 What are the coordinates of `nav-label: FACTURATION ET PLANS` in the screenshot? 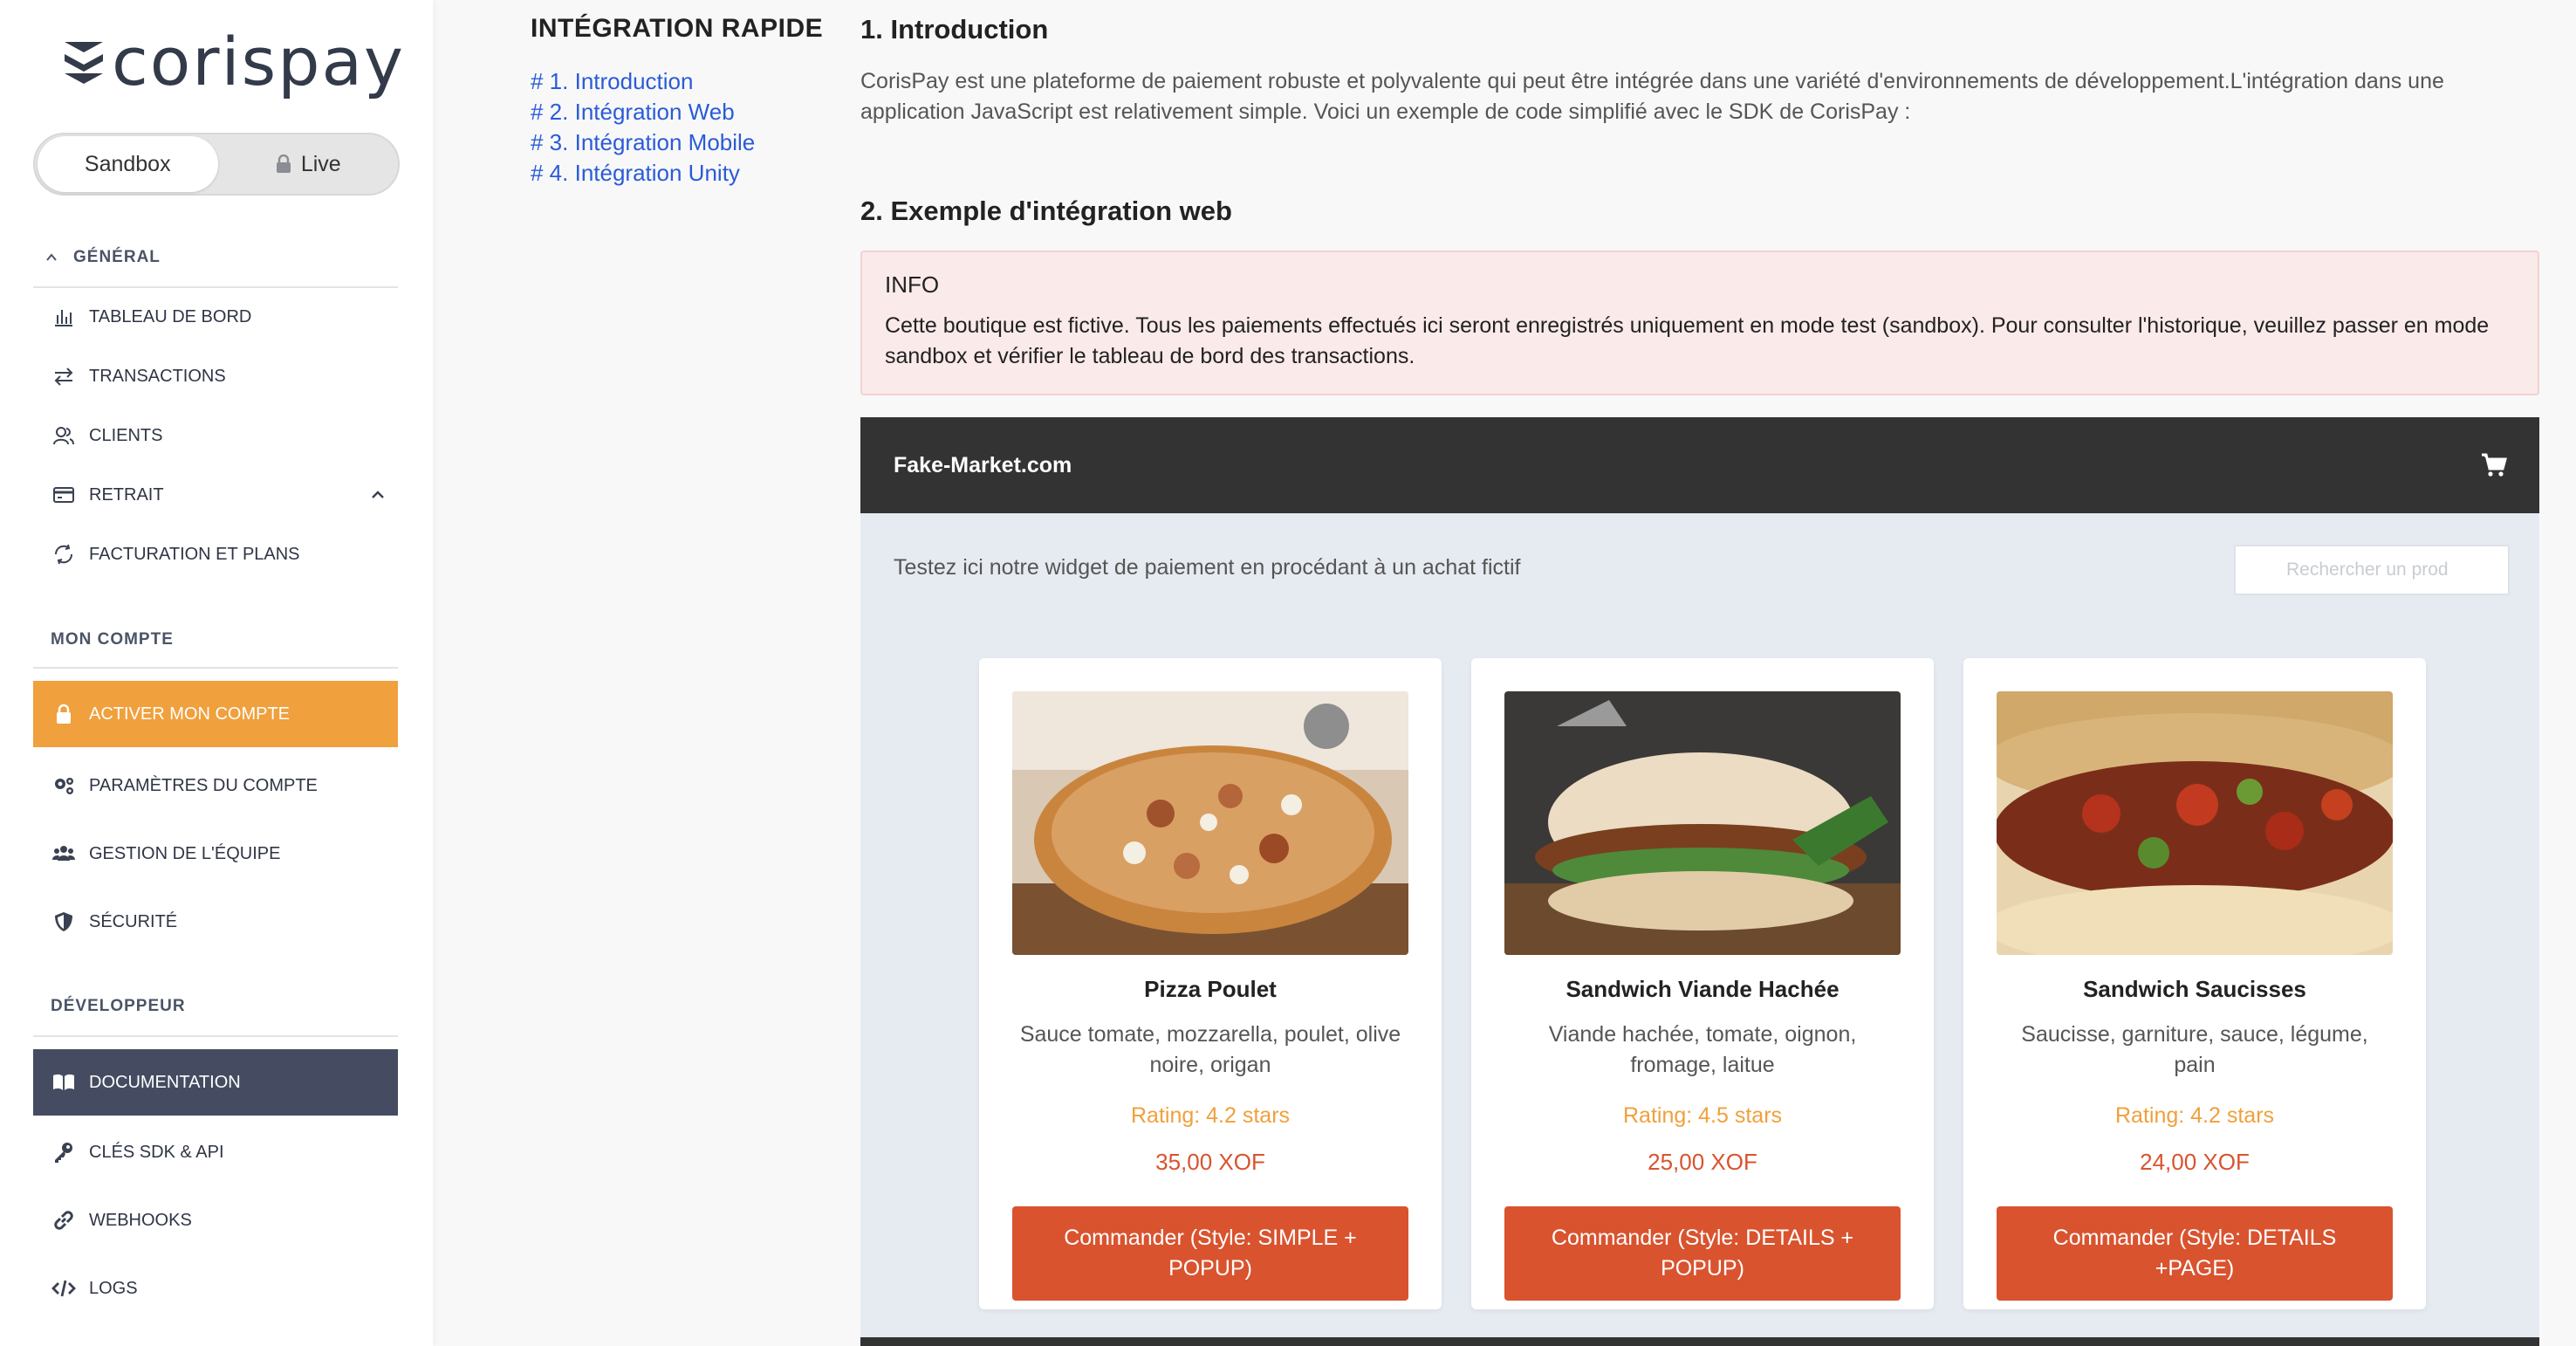 It's located at (194, 554).